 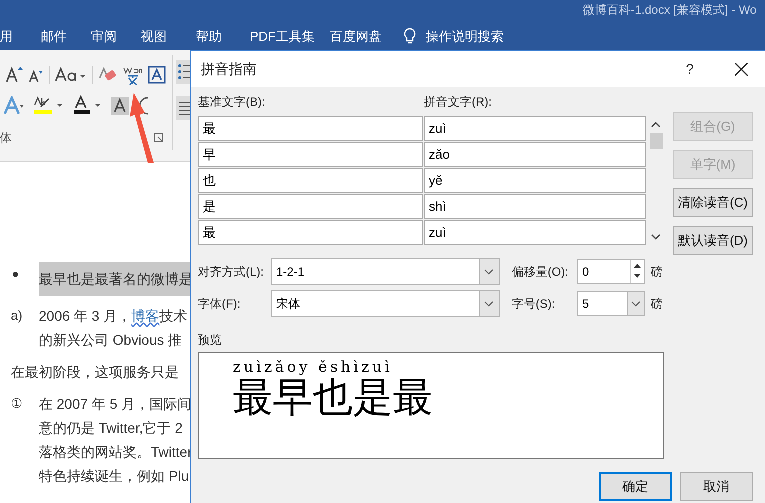 What do you see at coordinates (220, 304) in the screenshot?
I see `font-label: 字体(F):` at bounding box center [220, 304].